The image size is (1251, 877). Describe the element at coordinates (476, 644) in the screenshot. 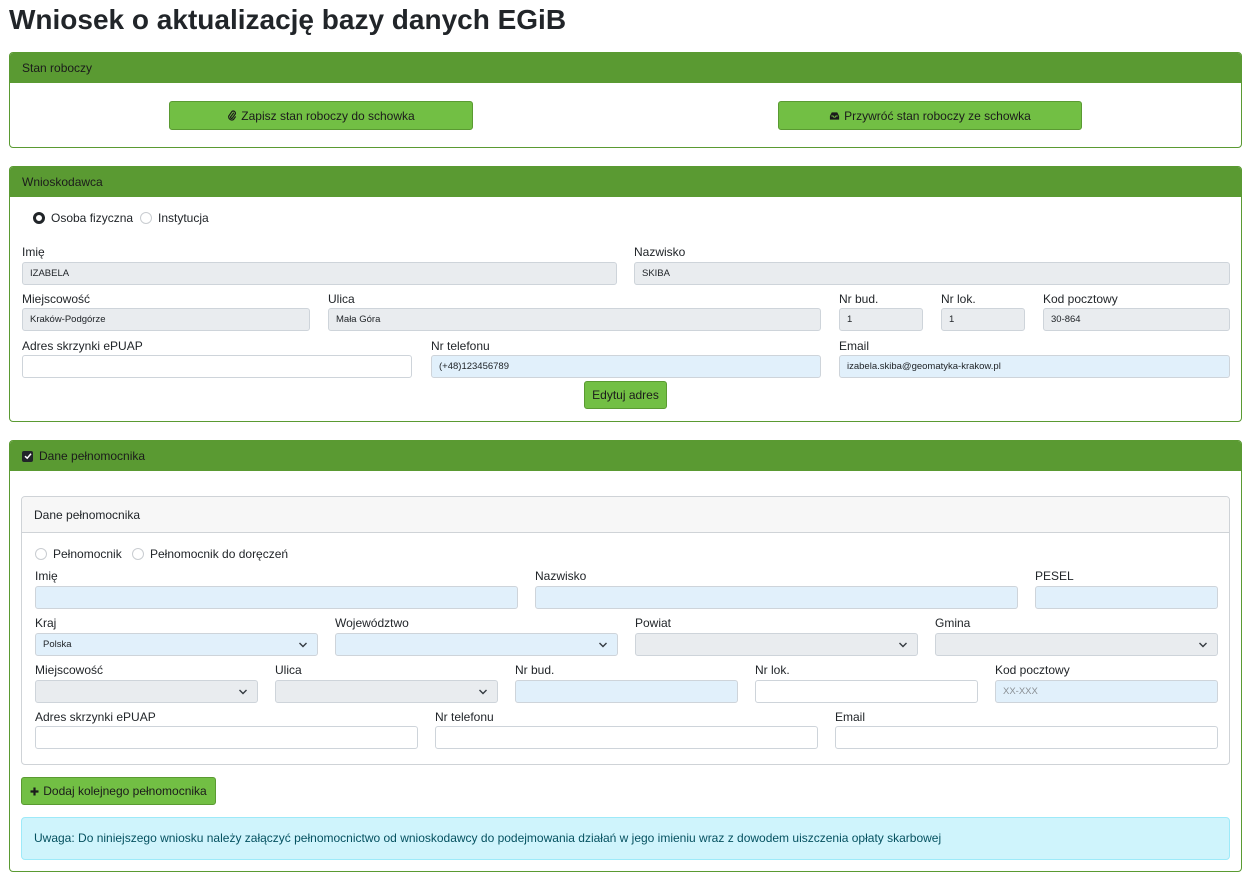

I see `proxy-voivodeship-select` at that location.